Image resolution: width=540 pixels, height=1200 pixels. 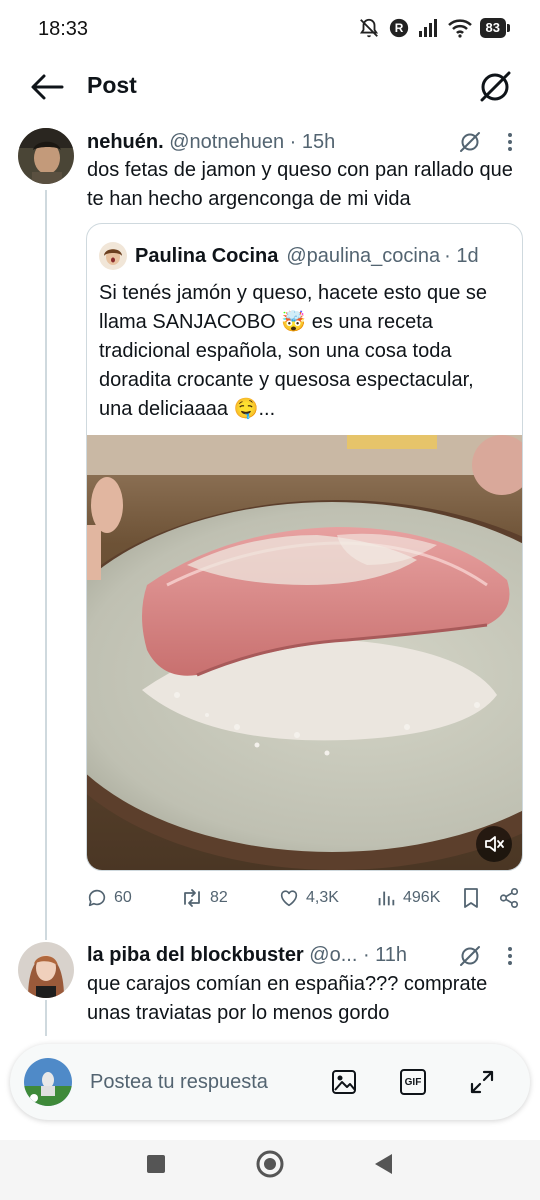 What do you see at coordinates (422, 897) in the screenshot?
I see `views-count: 496K` at bounding box center [422, 897].